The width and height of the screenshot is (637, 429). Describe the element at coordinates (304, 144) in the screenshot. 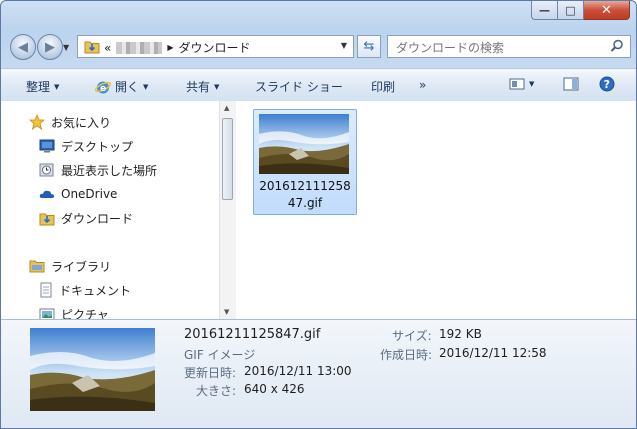

I see `image-thumbnail` at that location.